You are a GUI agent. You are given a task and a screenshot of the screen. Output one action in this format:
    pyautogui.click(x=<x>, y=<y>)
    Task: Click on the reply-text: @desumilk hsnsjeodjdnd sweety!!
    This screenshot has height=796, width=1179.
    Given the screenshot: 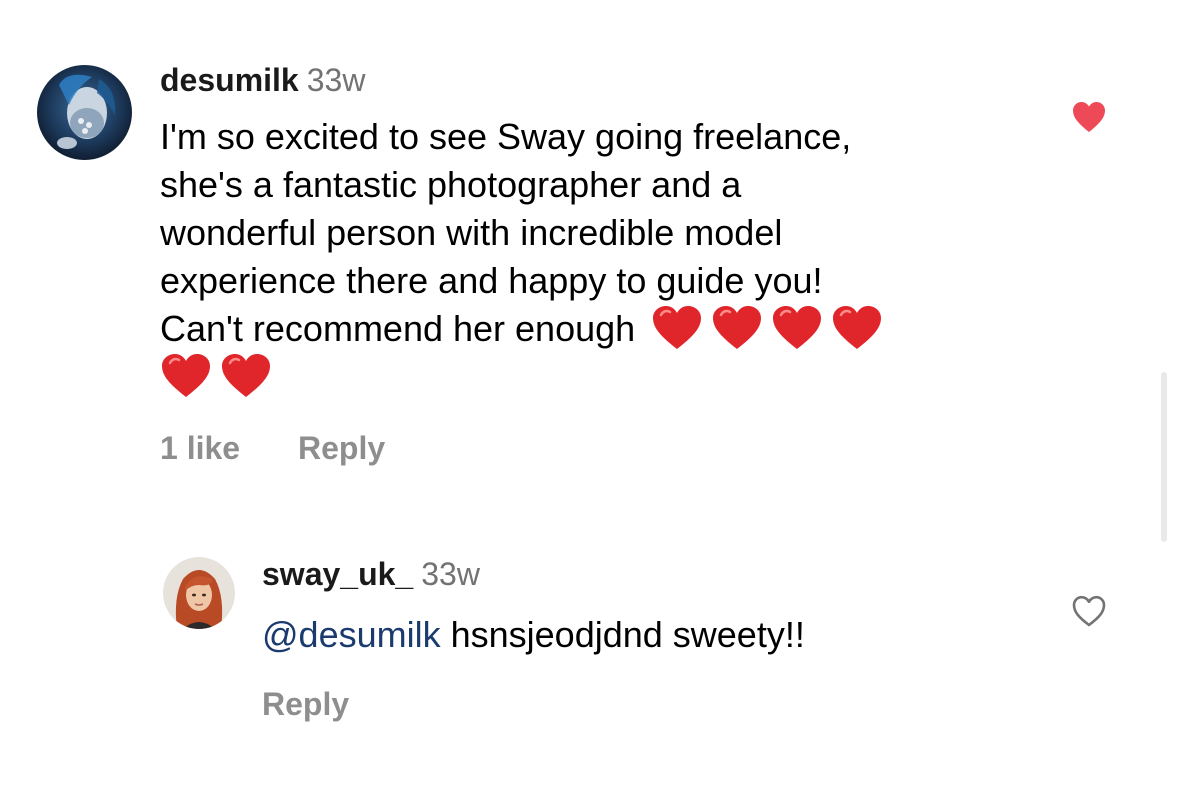 What is the action you would take?
    pyautogui.click(x=533, y=635)
    